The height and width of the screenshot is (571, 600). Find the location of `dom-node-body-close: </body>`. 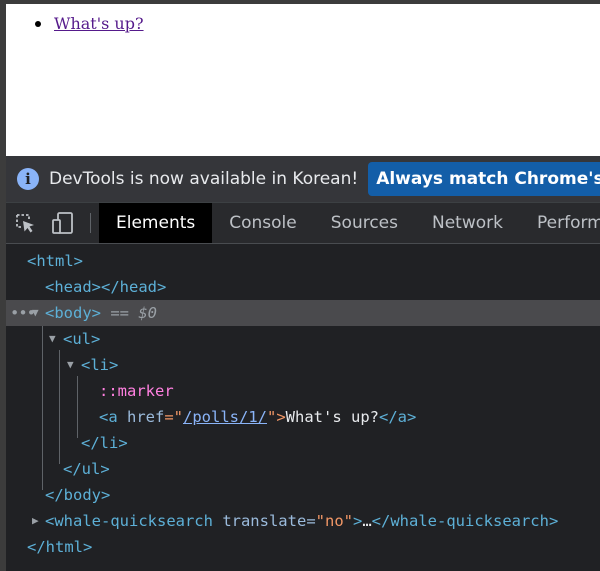

dom-node-body-close: </body> is located at coordinates (303, 495).